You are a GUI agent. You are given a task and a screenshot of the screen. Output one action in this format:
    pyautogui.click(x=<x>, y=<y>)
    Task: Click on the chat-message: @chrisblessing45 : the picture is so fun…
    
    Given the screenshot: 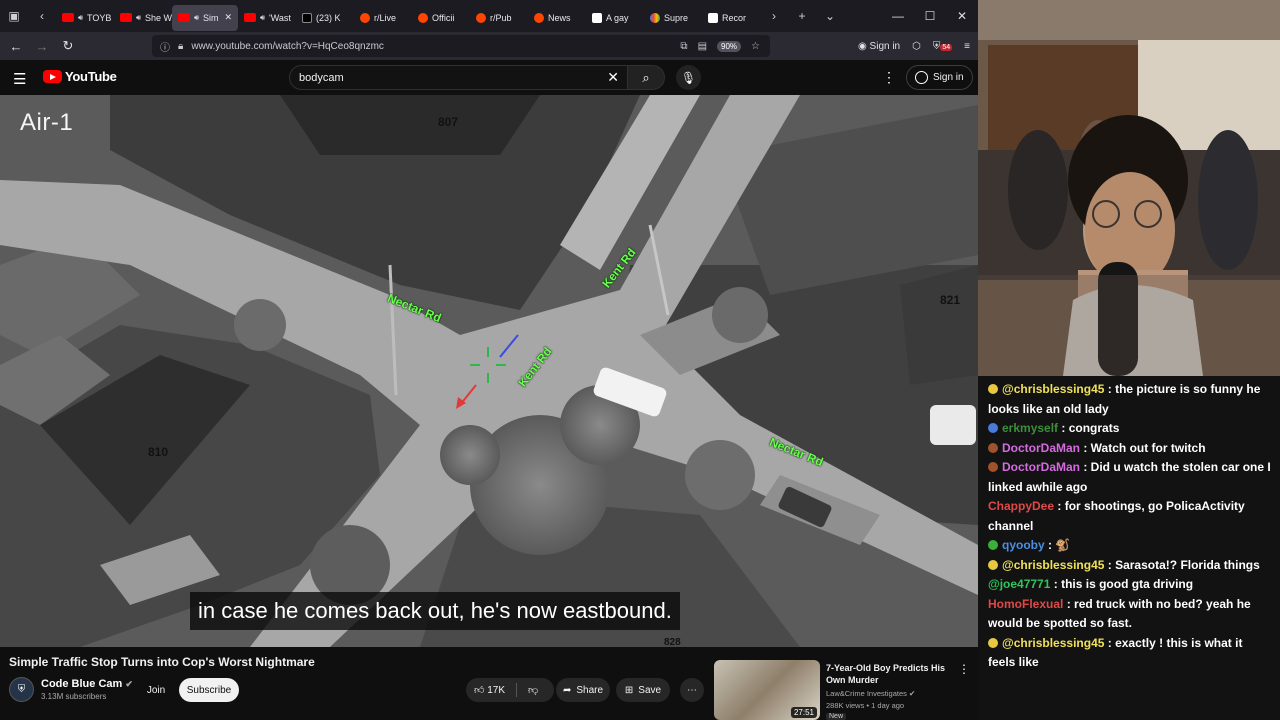 What is the action you would take?
    pyautogui.click(x=1130, y=399)
    